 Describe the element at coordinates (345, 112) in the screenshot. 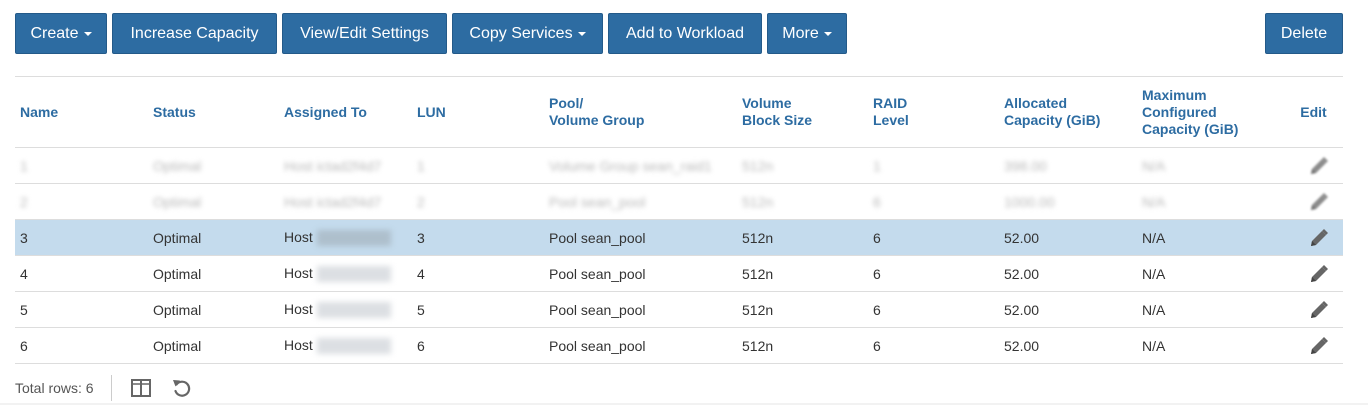

I see `column-header-assigned-to: Assigned To` at that location.